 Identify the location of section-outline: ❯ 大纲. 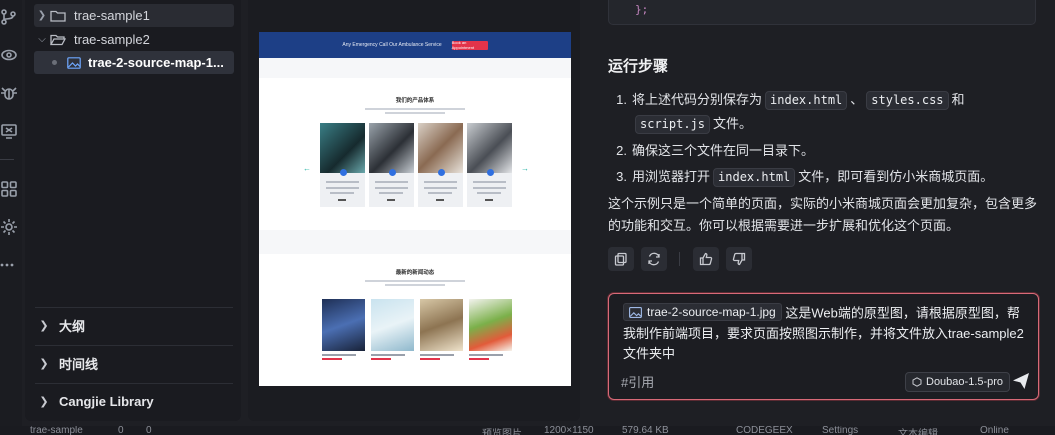
(134, 325).